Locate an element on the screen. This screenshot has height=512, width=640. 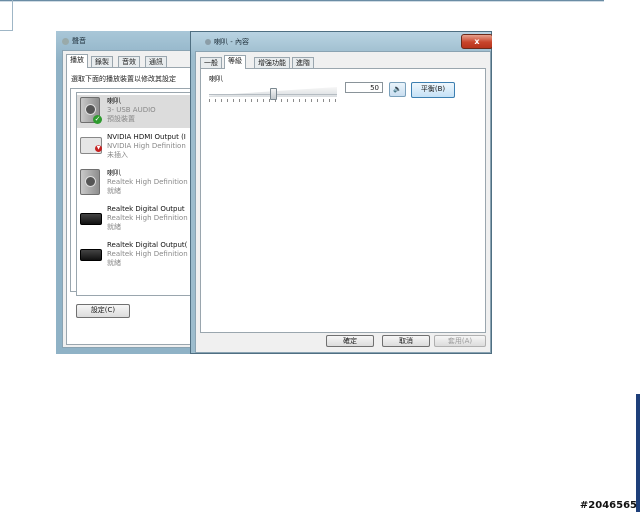
volume-value-field: 50 is located at coordinates (364, 87).